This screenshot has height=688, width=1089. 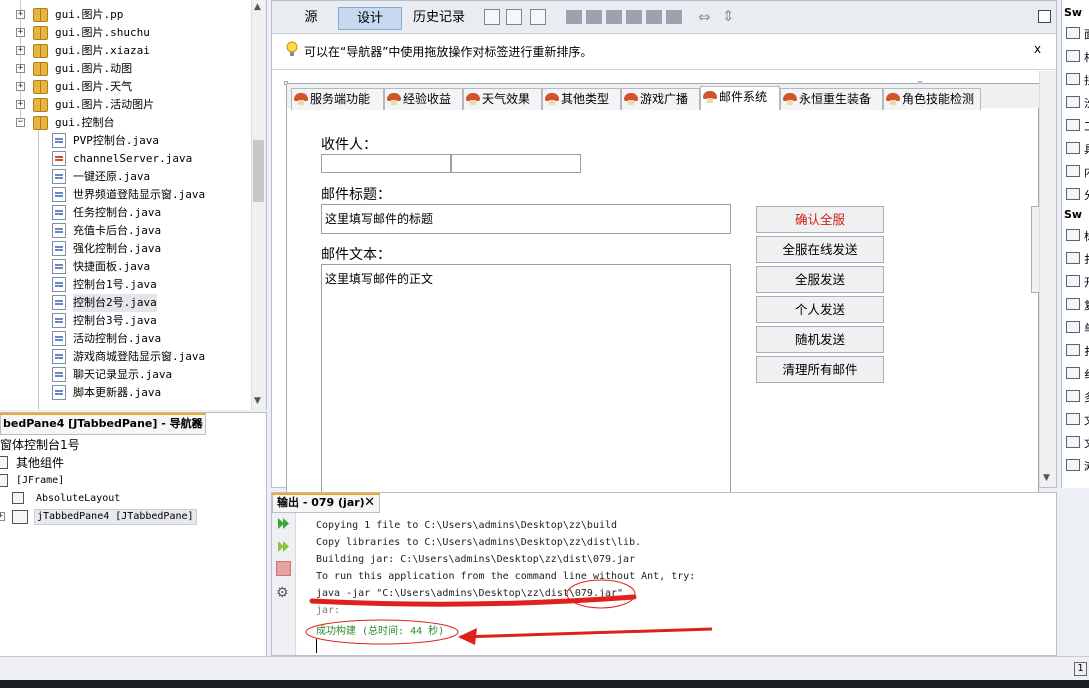 I want to click on tab-eternal-rebirth: 永恒重生装备, so click(x=831, y=99).